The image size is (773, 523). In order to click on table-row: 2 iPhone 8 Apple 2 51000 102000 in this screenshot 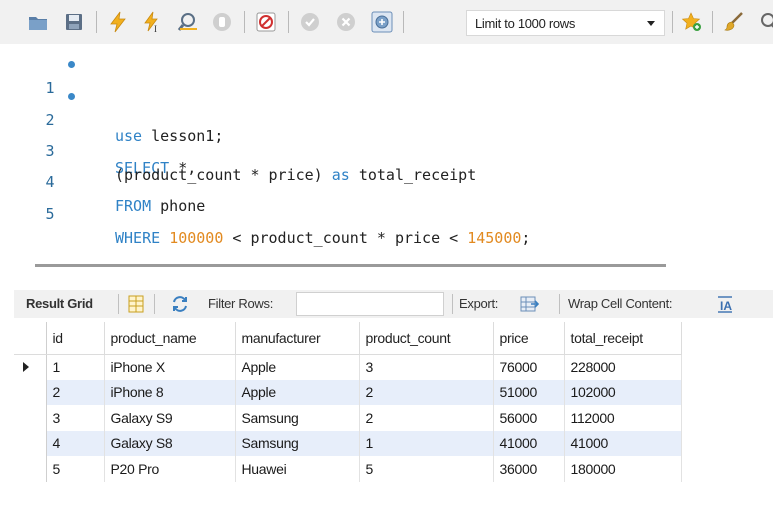, I will do `click(348, 392)`.